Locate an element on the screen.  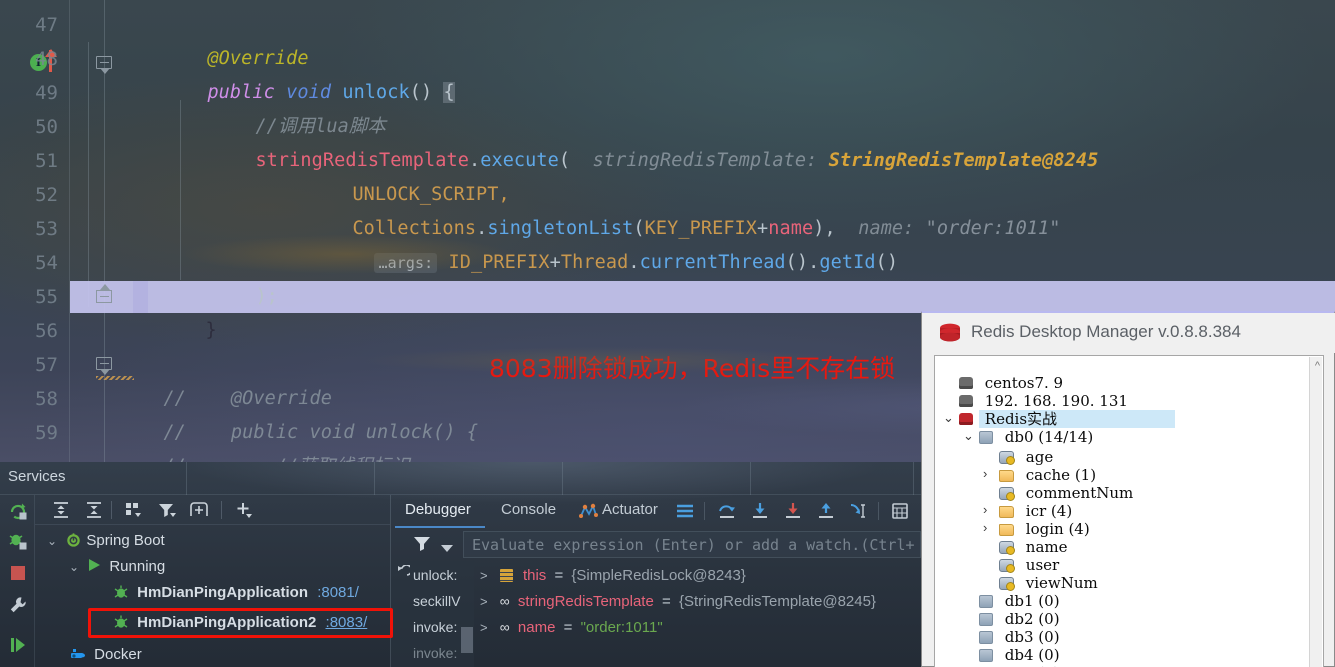
step-over-icon is located at coordinates (727, 512).